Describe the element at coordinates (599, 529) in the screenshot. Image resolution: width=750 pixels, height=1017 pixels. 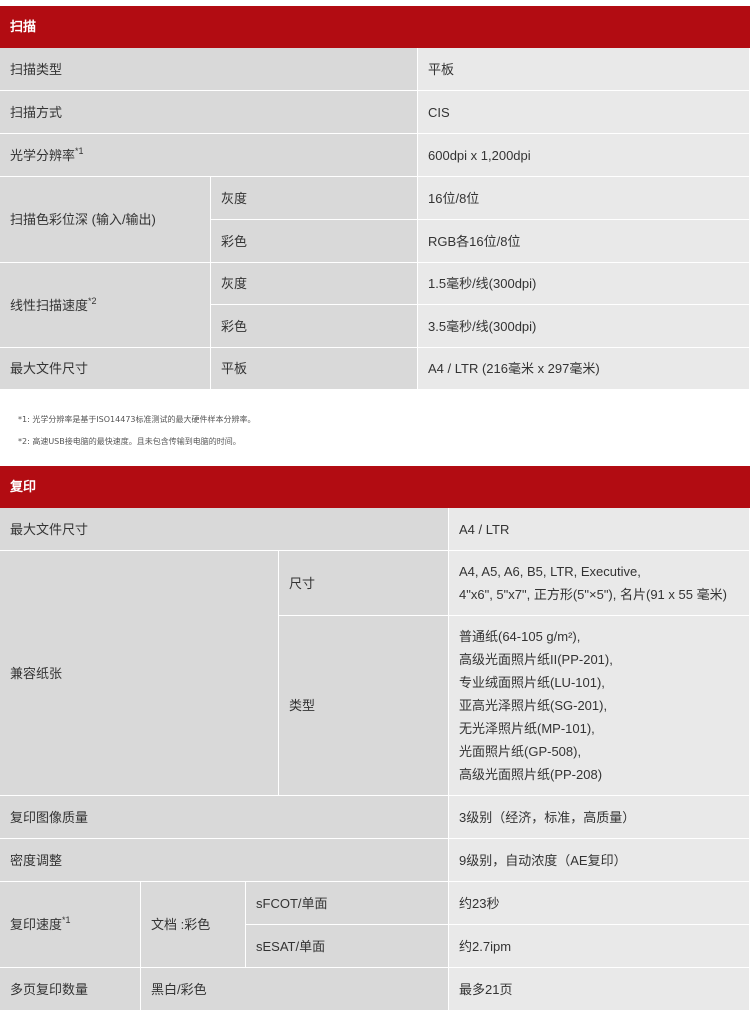
I see `copy-maxdoc-value: A4 / LTR` at that location.